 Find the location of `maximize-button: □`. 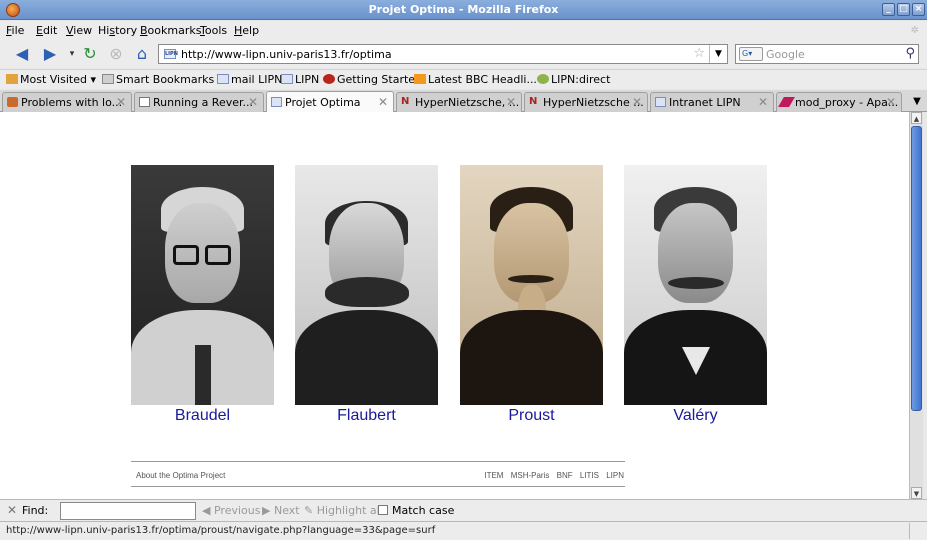

maximize-button: □ is located at coordinates (903, 9).